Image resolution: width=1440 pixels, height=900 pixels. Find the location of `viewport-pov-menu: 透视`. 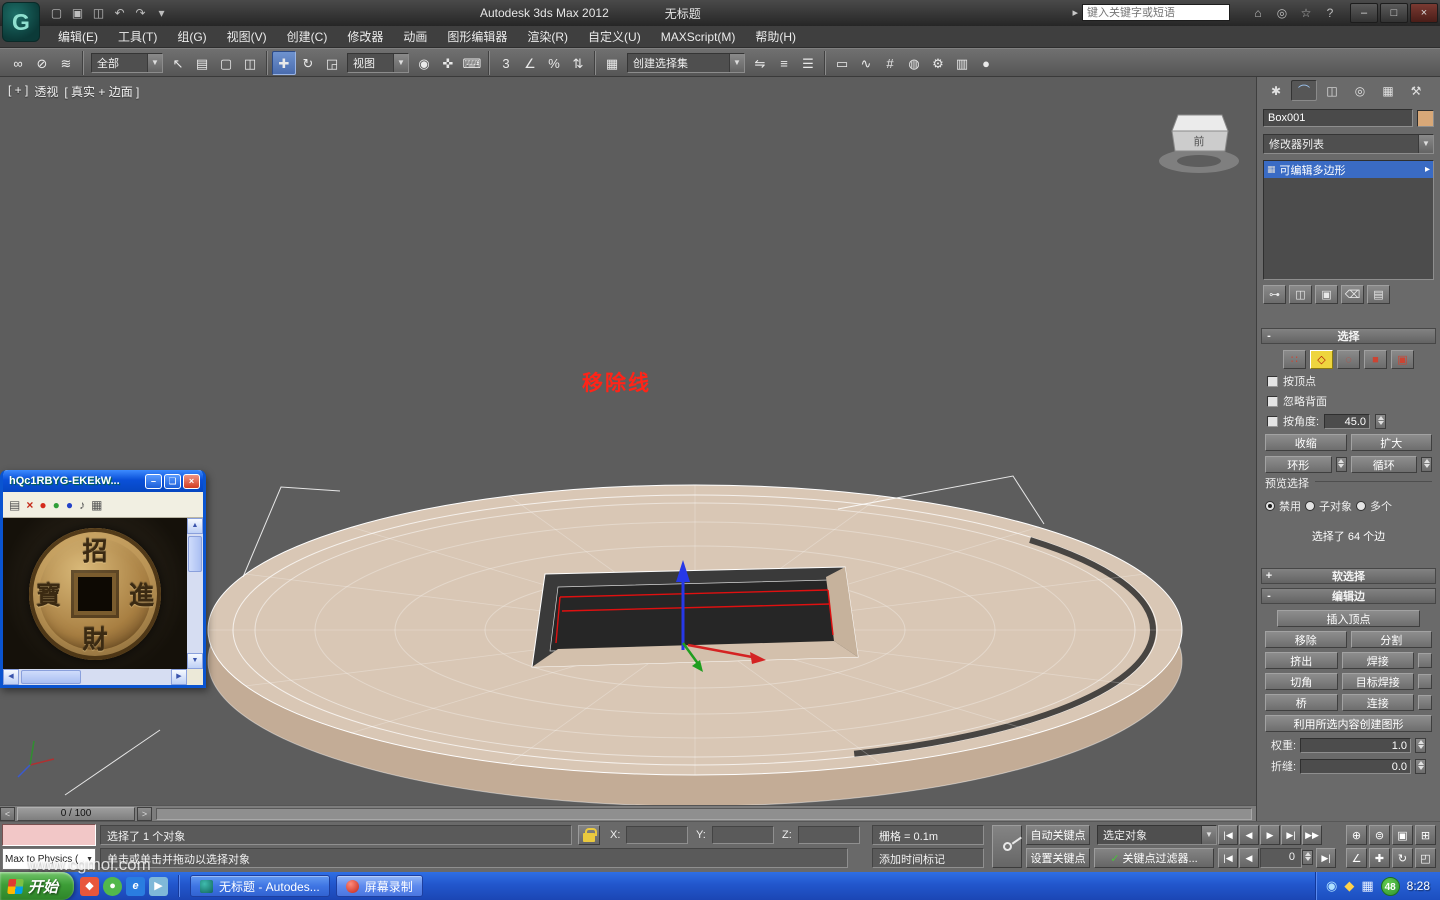

viewport-pov-menu: 透视 is located at coordinates (46, 91).